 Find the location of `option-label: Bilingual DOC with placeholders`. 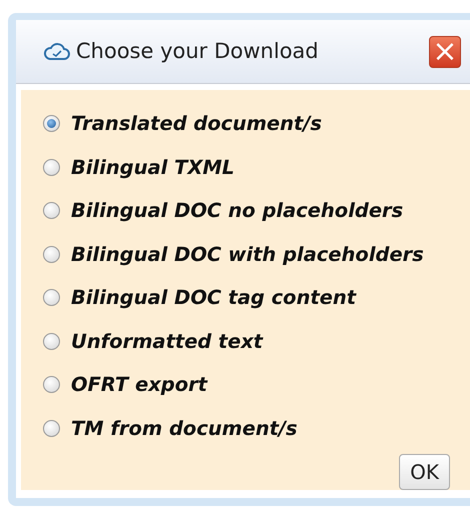

option-label: Bilingual DOC with placeholders is located at coordinates (247, 255).